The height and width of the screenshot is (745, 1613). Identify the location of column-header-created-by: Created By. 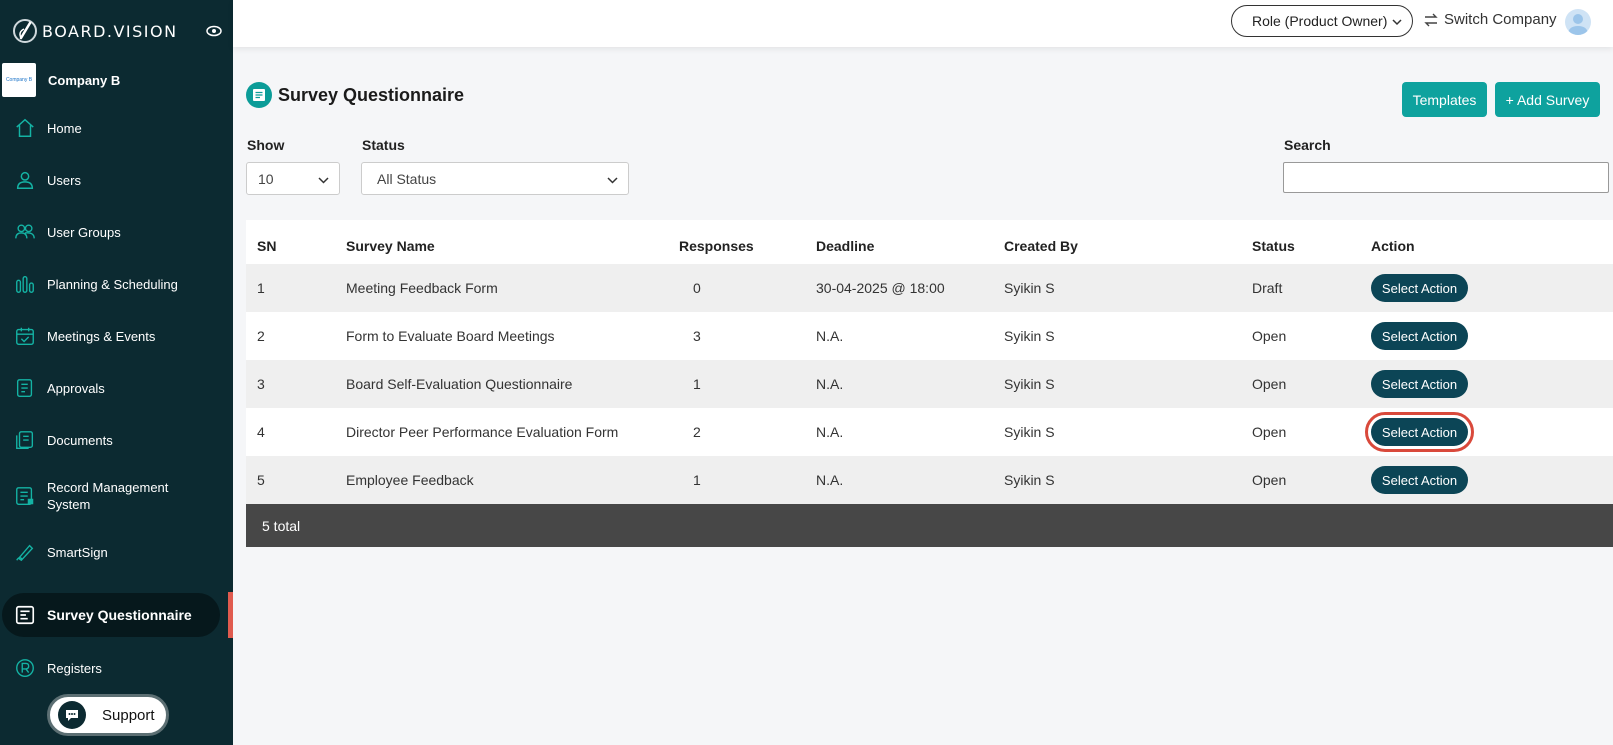
(1041, 246).